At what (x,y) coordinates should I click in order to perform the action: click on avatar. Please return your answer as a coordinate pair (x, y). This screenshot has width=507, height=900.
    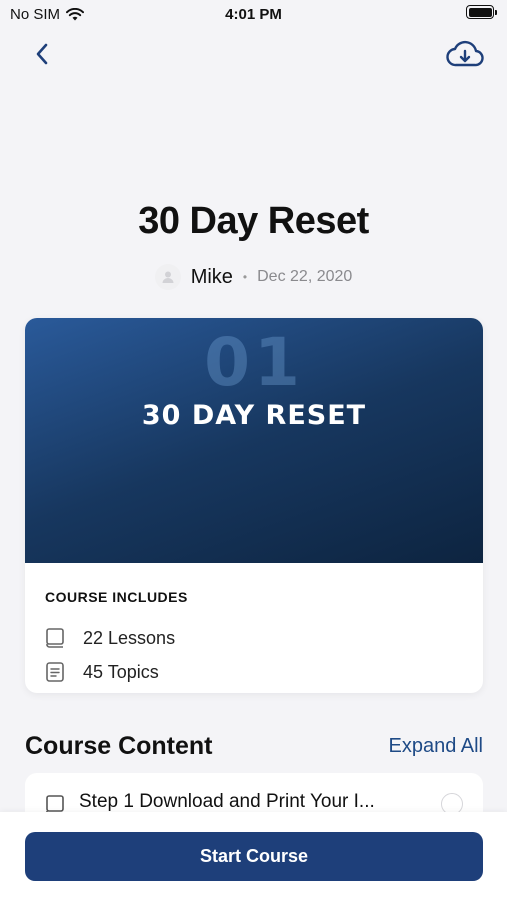
    Looking at the image, I should click on (167, 277).